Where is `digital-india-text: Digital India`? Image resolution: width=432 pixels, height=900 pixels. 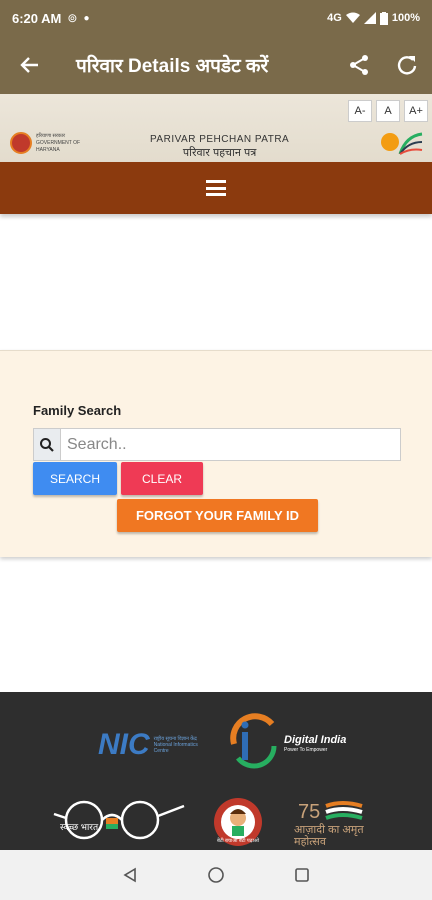 digital-india-text: Digital India is located at coordinates (315, 740).